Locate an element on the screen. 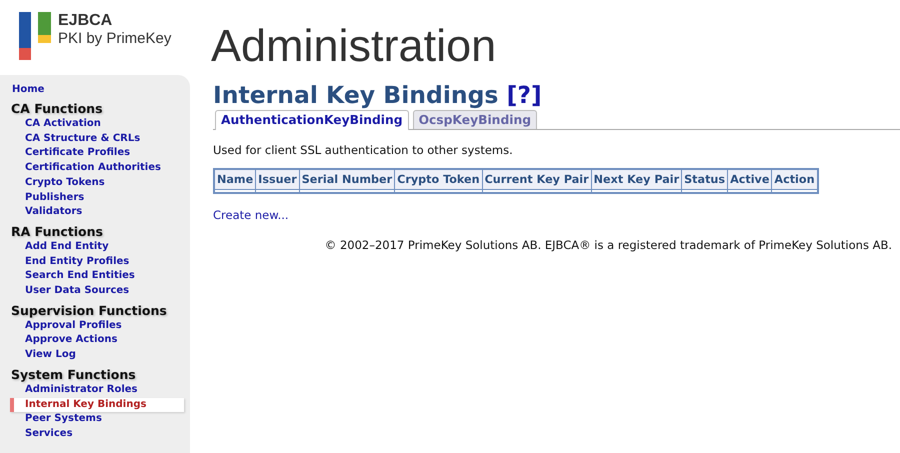 This screenshot has width=900, height=453. column-header: Crypto Token is located at coordinates (438, 179).